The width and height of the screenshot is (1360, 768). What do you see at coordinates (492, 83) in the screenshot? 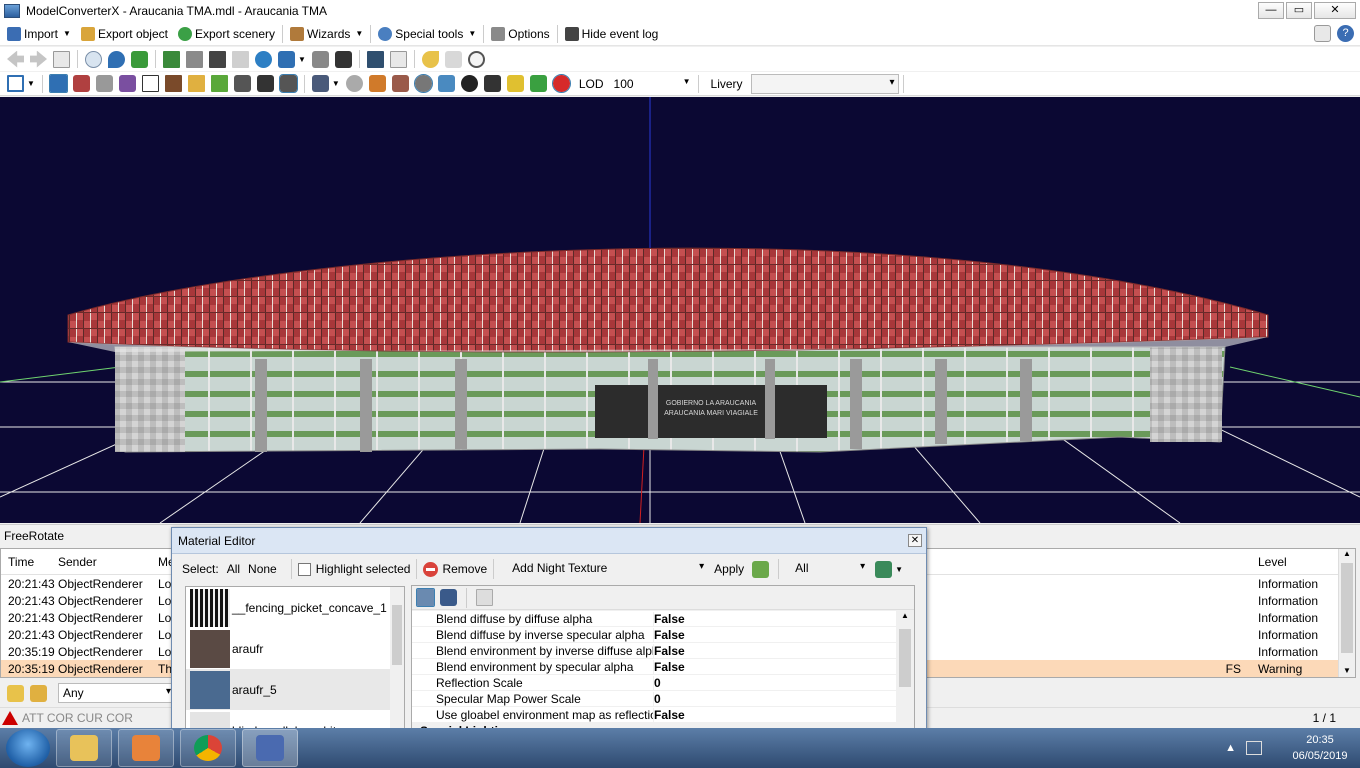
I see `bomb-icon` at bounding box center [492, 83].